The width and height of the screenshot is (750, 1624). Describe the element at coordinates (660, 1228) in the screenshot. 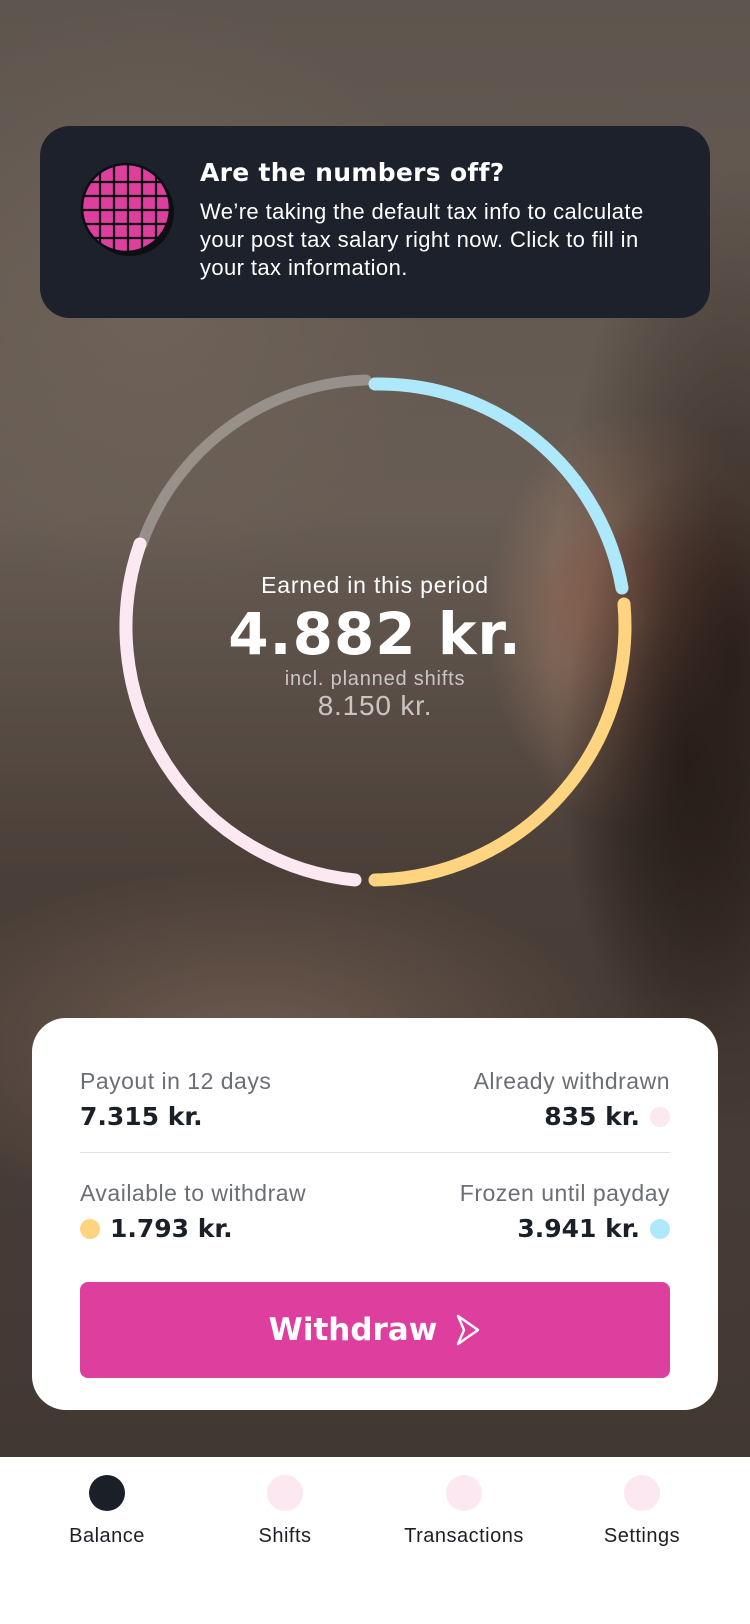

I see `frozen-dot-icon` at that location.